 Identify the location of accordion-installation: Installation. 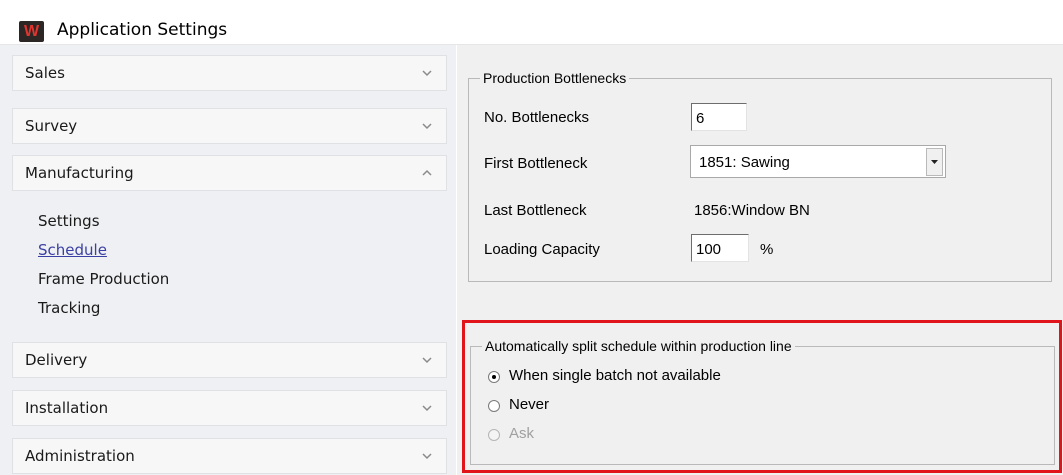
(229, 408).